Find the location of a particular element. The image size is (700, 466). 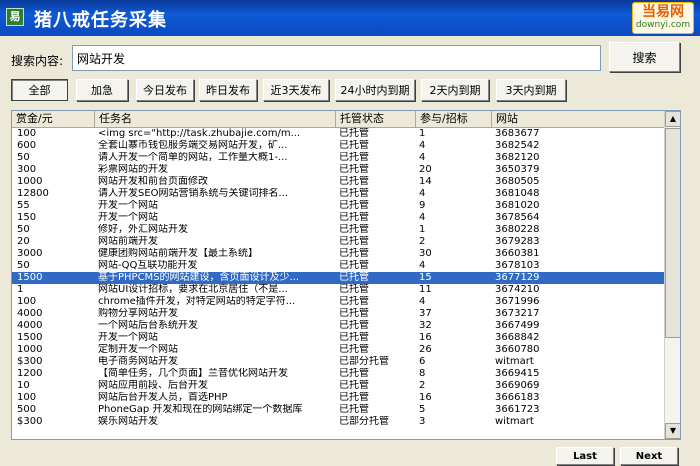

cell-participants: 5 is located at coordinates (422, 409).